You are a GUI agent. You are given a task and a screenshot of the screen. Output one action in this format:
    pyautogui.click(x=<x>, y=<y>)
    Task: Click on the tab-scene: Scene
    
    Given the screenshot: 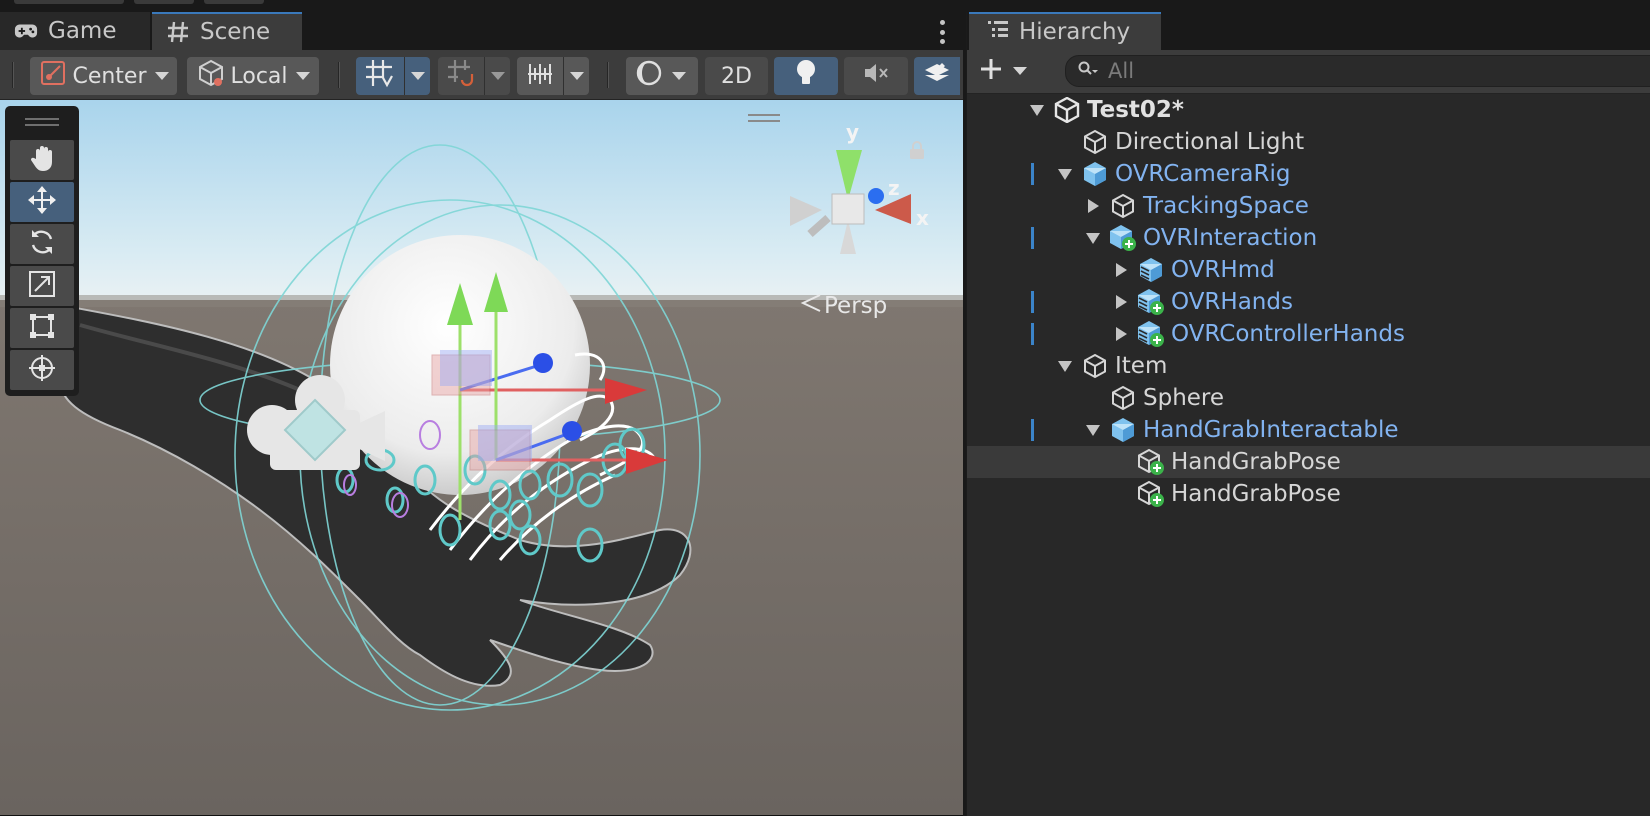 What is the action you would take?
    pyautogui.click(x=227, y=31)
    